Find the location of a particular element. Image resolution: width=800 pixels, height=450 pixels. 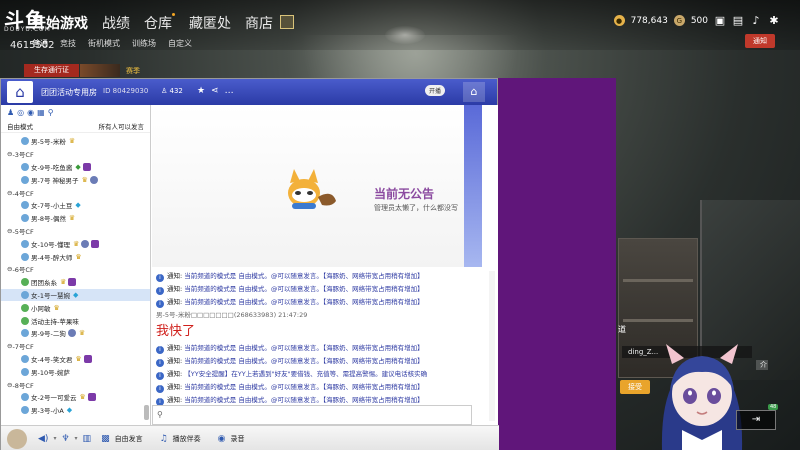

mic-dropdown-icon: ▾ is located at coordinates (76, 438).